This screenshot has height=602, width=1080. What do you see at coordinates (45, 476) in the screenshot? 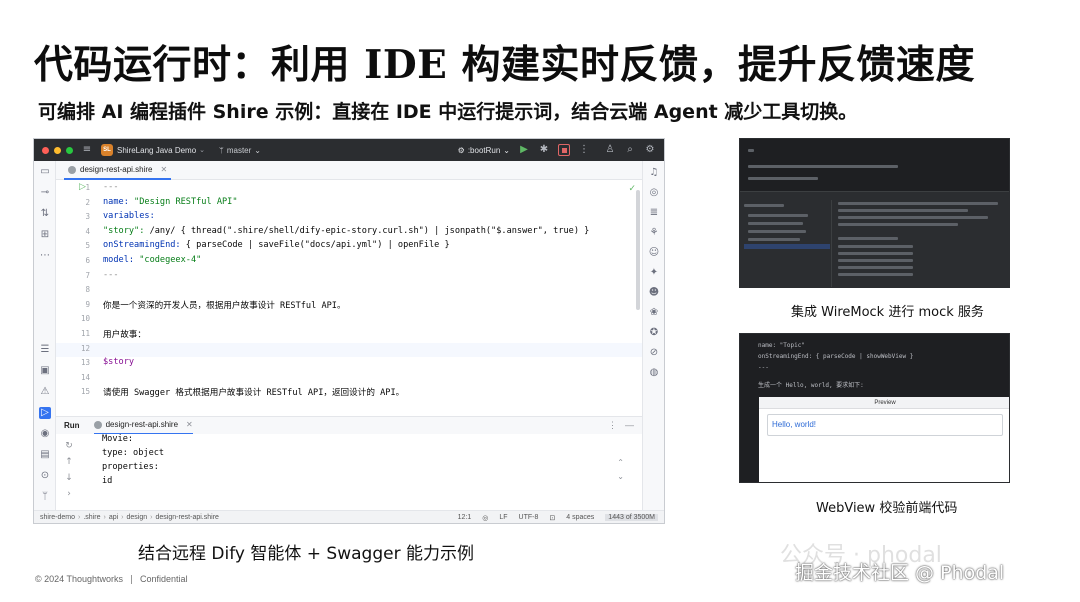
I see `endpoints-icon: ⊙` at bounding box center [45, 476].